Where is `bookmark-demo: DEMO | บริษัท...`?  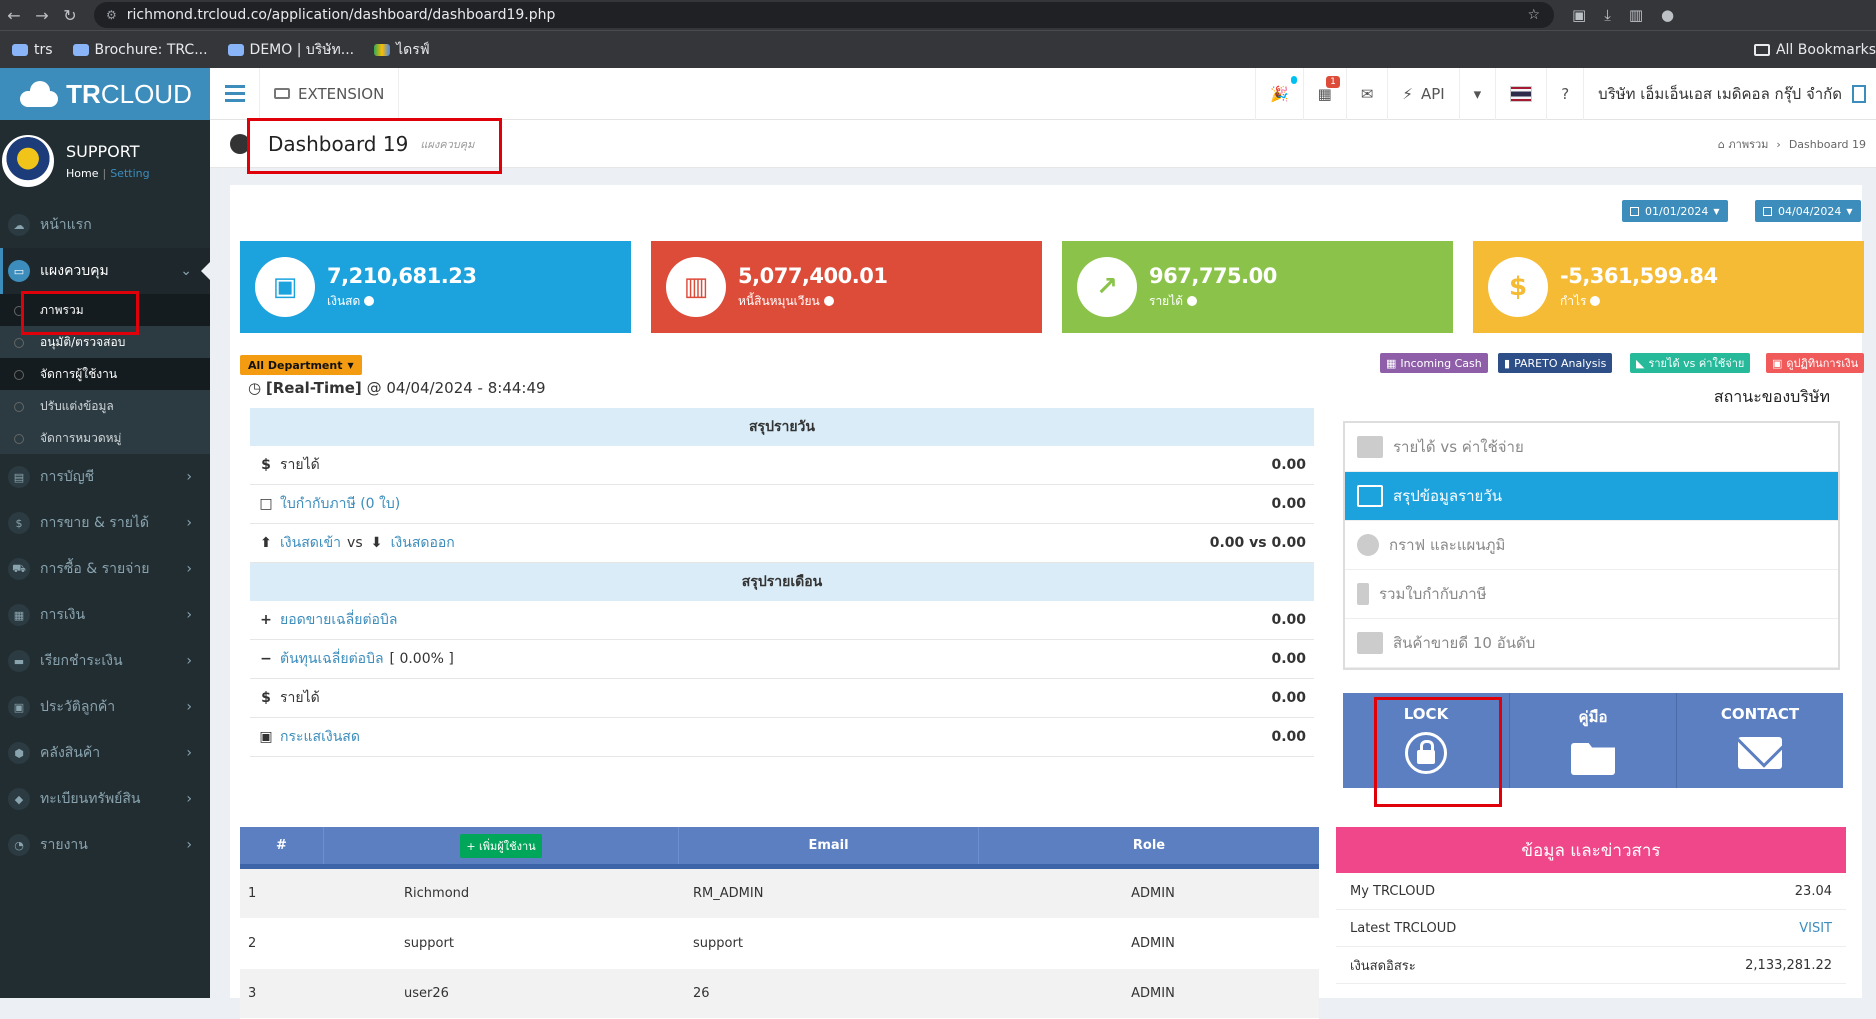
bookmark-demo: DEMO | บริษัท... is located at coordinates (290, 50).